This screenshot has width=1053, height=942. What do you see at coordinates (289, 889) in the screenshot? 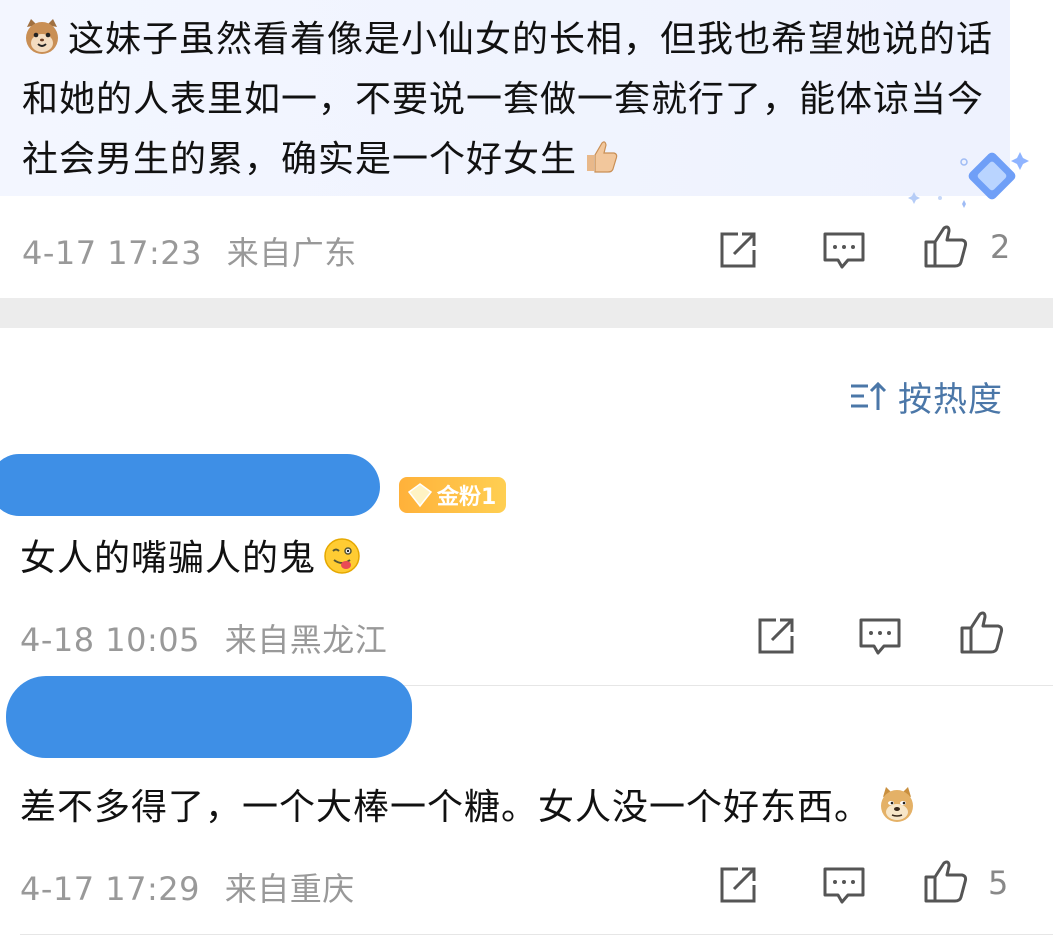
I see `location: 来自重庆` at bounding box center [289, 889].